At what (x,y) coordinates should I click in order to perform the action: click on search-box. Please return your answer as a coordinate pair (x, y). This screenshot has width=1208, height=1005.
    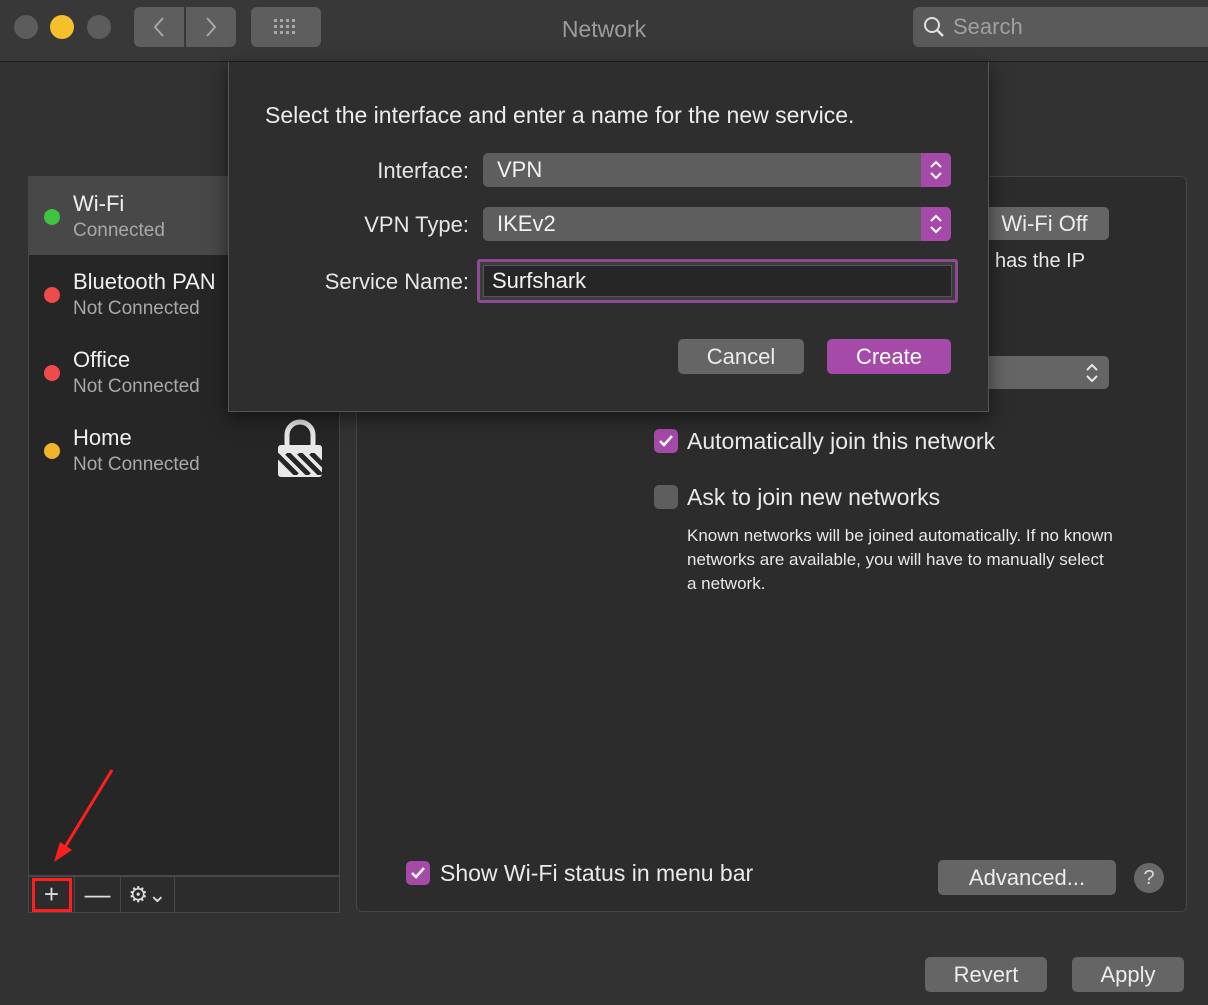
    Looking at the image, I should click on (1060, 27).